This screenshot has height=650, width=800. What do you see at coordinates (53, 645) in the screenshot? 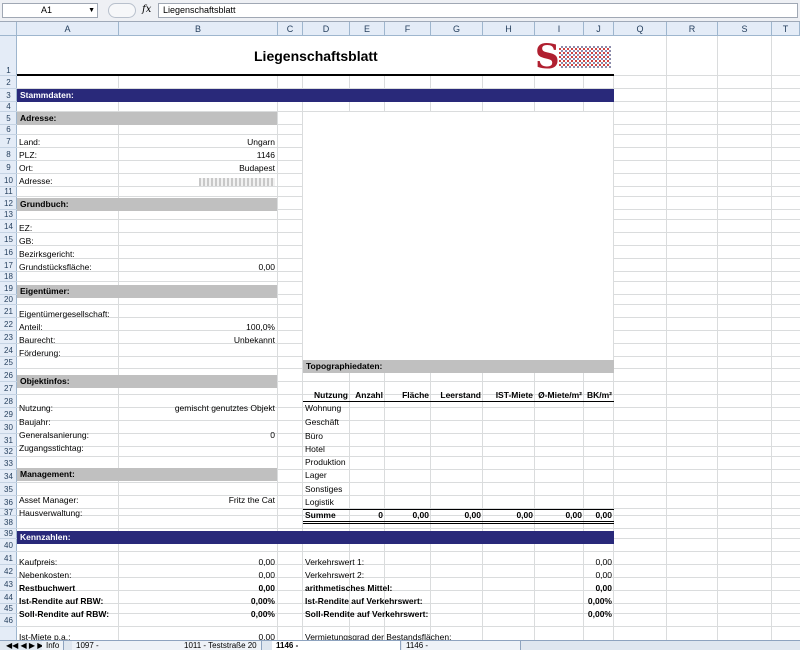
I see `tab-info: Info` at bounding box center [53, 645].